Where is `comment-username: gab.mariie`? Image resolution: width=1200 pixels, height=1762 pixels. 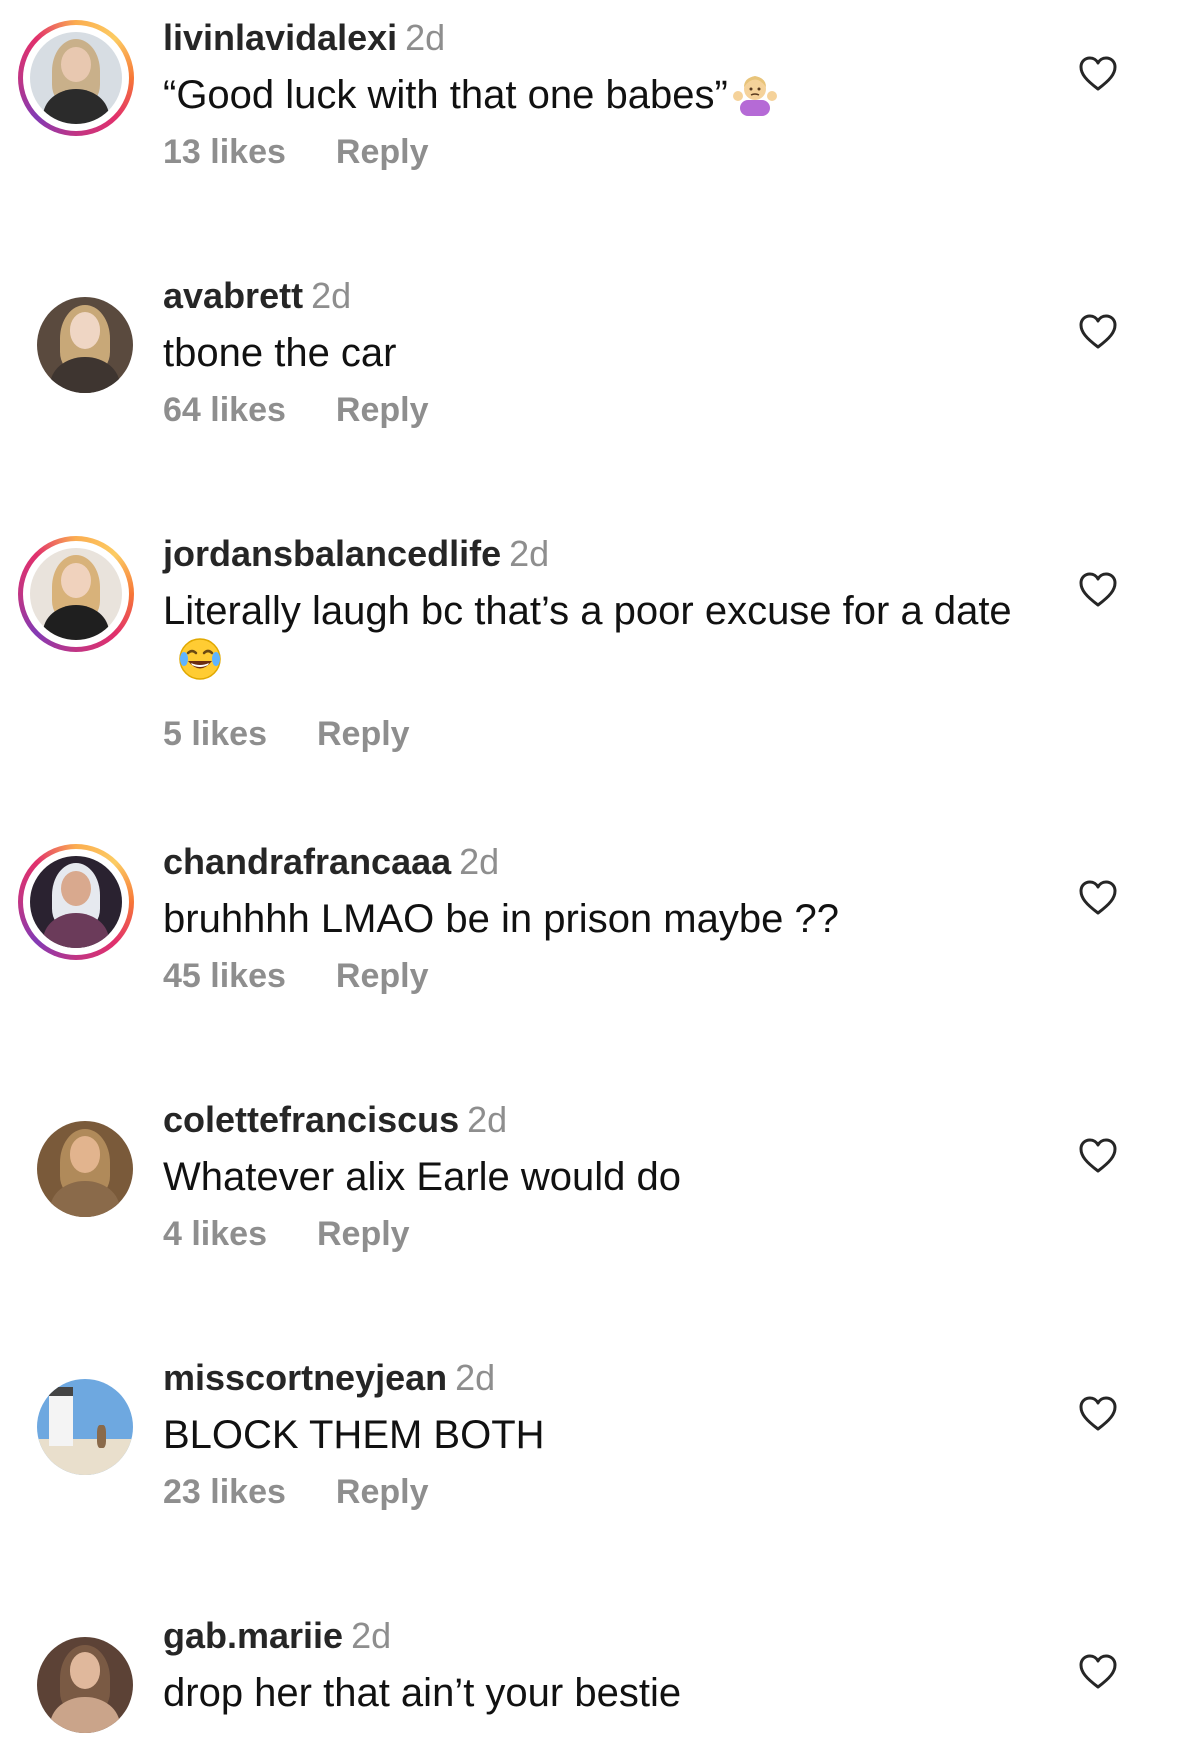 comment-username: gab.mariie is located at coordinates (253, 1635).